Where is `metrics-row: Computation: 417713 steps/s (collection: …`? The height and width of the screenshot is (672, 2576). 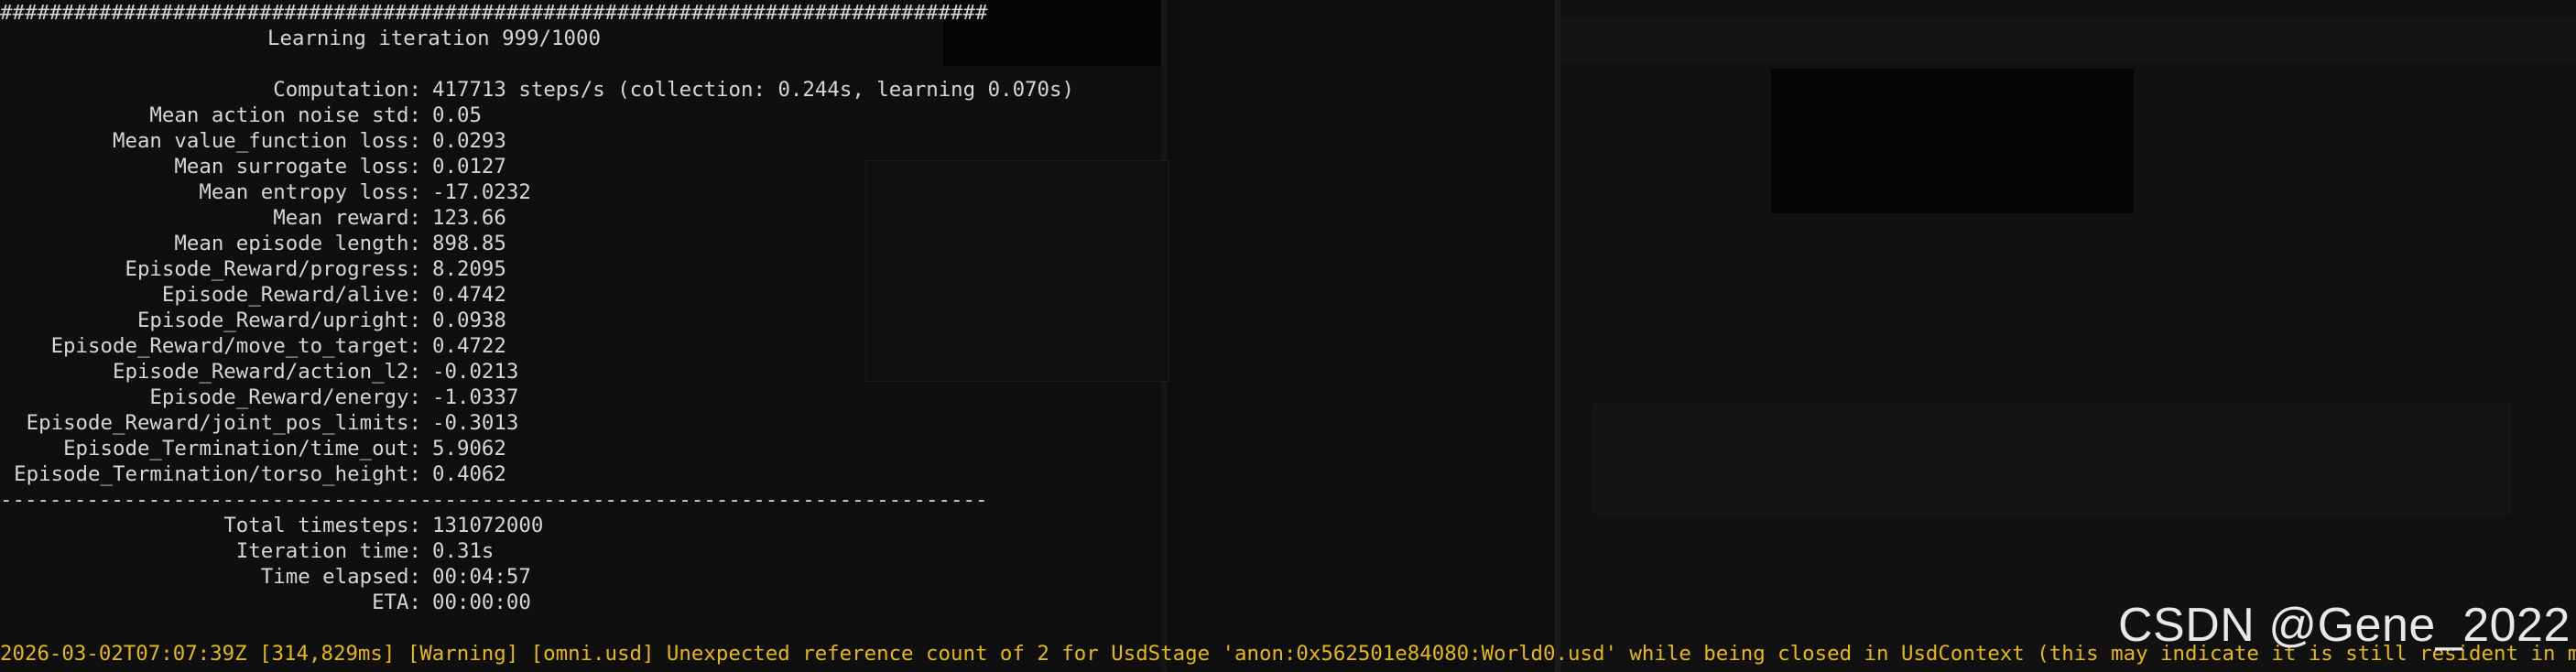
metrics-row: Computation: 417713 steps/s (collection: … is located at coordinates (915, 90).